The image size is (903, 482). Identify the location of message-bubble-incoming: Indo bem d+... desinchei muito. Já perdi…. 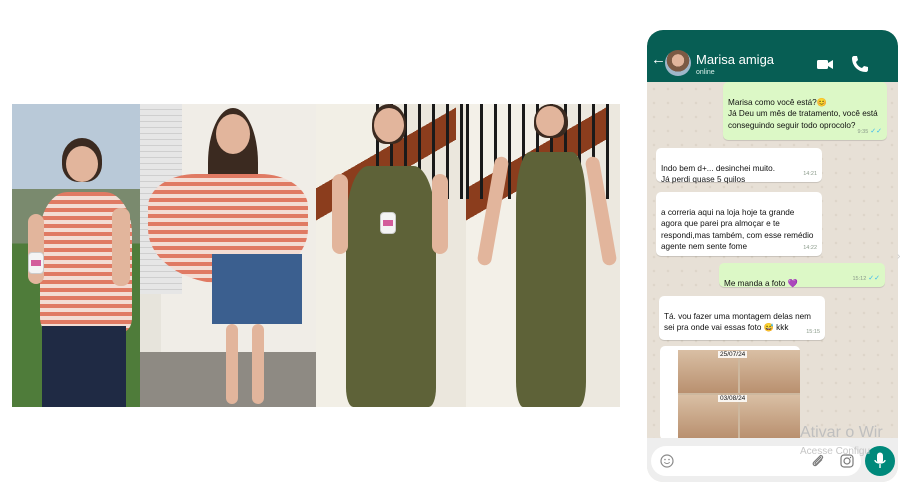
(739, 166).